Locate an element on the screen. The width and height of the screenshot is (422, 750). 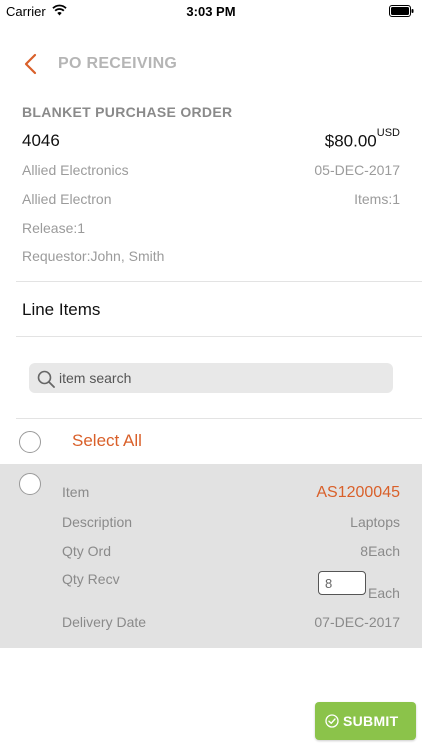
item-label: Item is located at coordinates (76, 492).